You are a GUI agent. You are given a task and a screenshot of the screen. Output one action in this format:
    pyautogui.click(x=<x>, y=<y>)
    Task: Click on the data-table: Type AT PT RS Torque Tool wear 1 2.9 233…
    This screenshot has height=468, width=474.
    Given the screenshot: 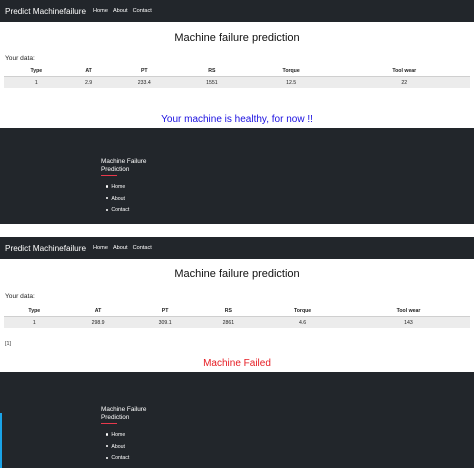 What is the action you would take?
    pyautogui.click(x=237, y=76)
    